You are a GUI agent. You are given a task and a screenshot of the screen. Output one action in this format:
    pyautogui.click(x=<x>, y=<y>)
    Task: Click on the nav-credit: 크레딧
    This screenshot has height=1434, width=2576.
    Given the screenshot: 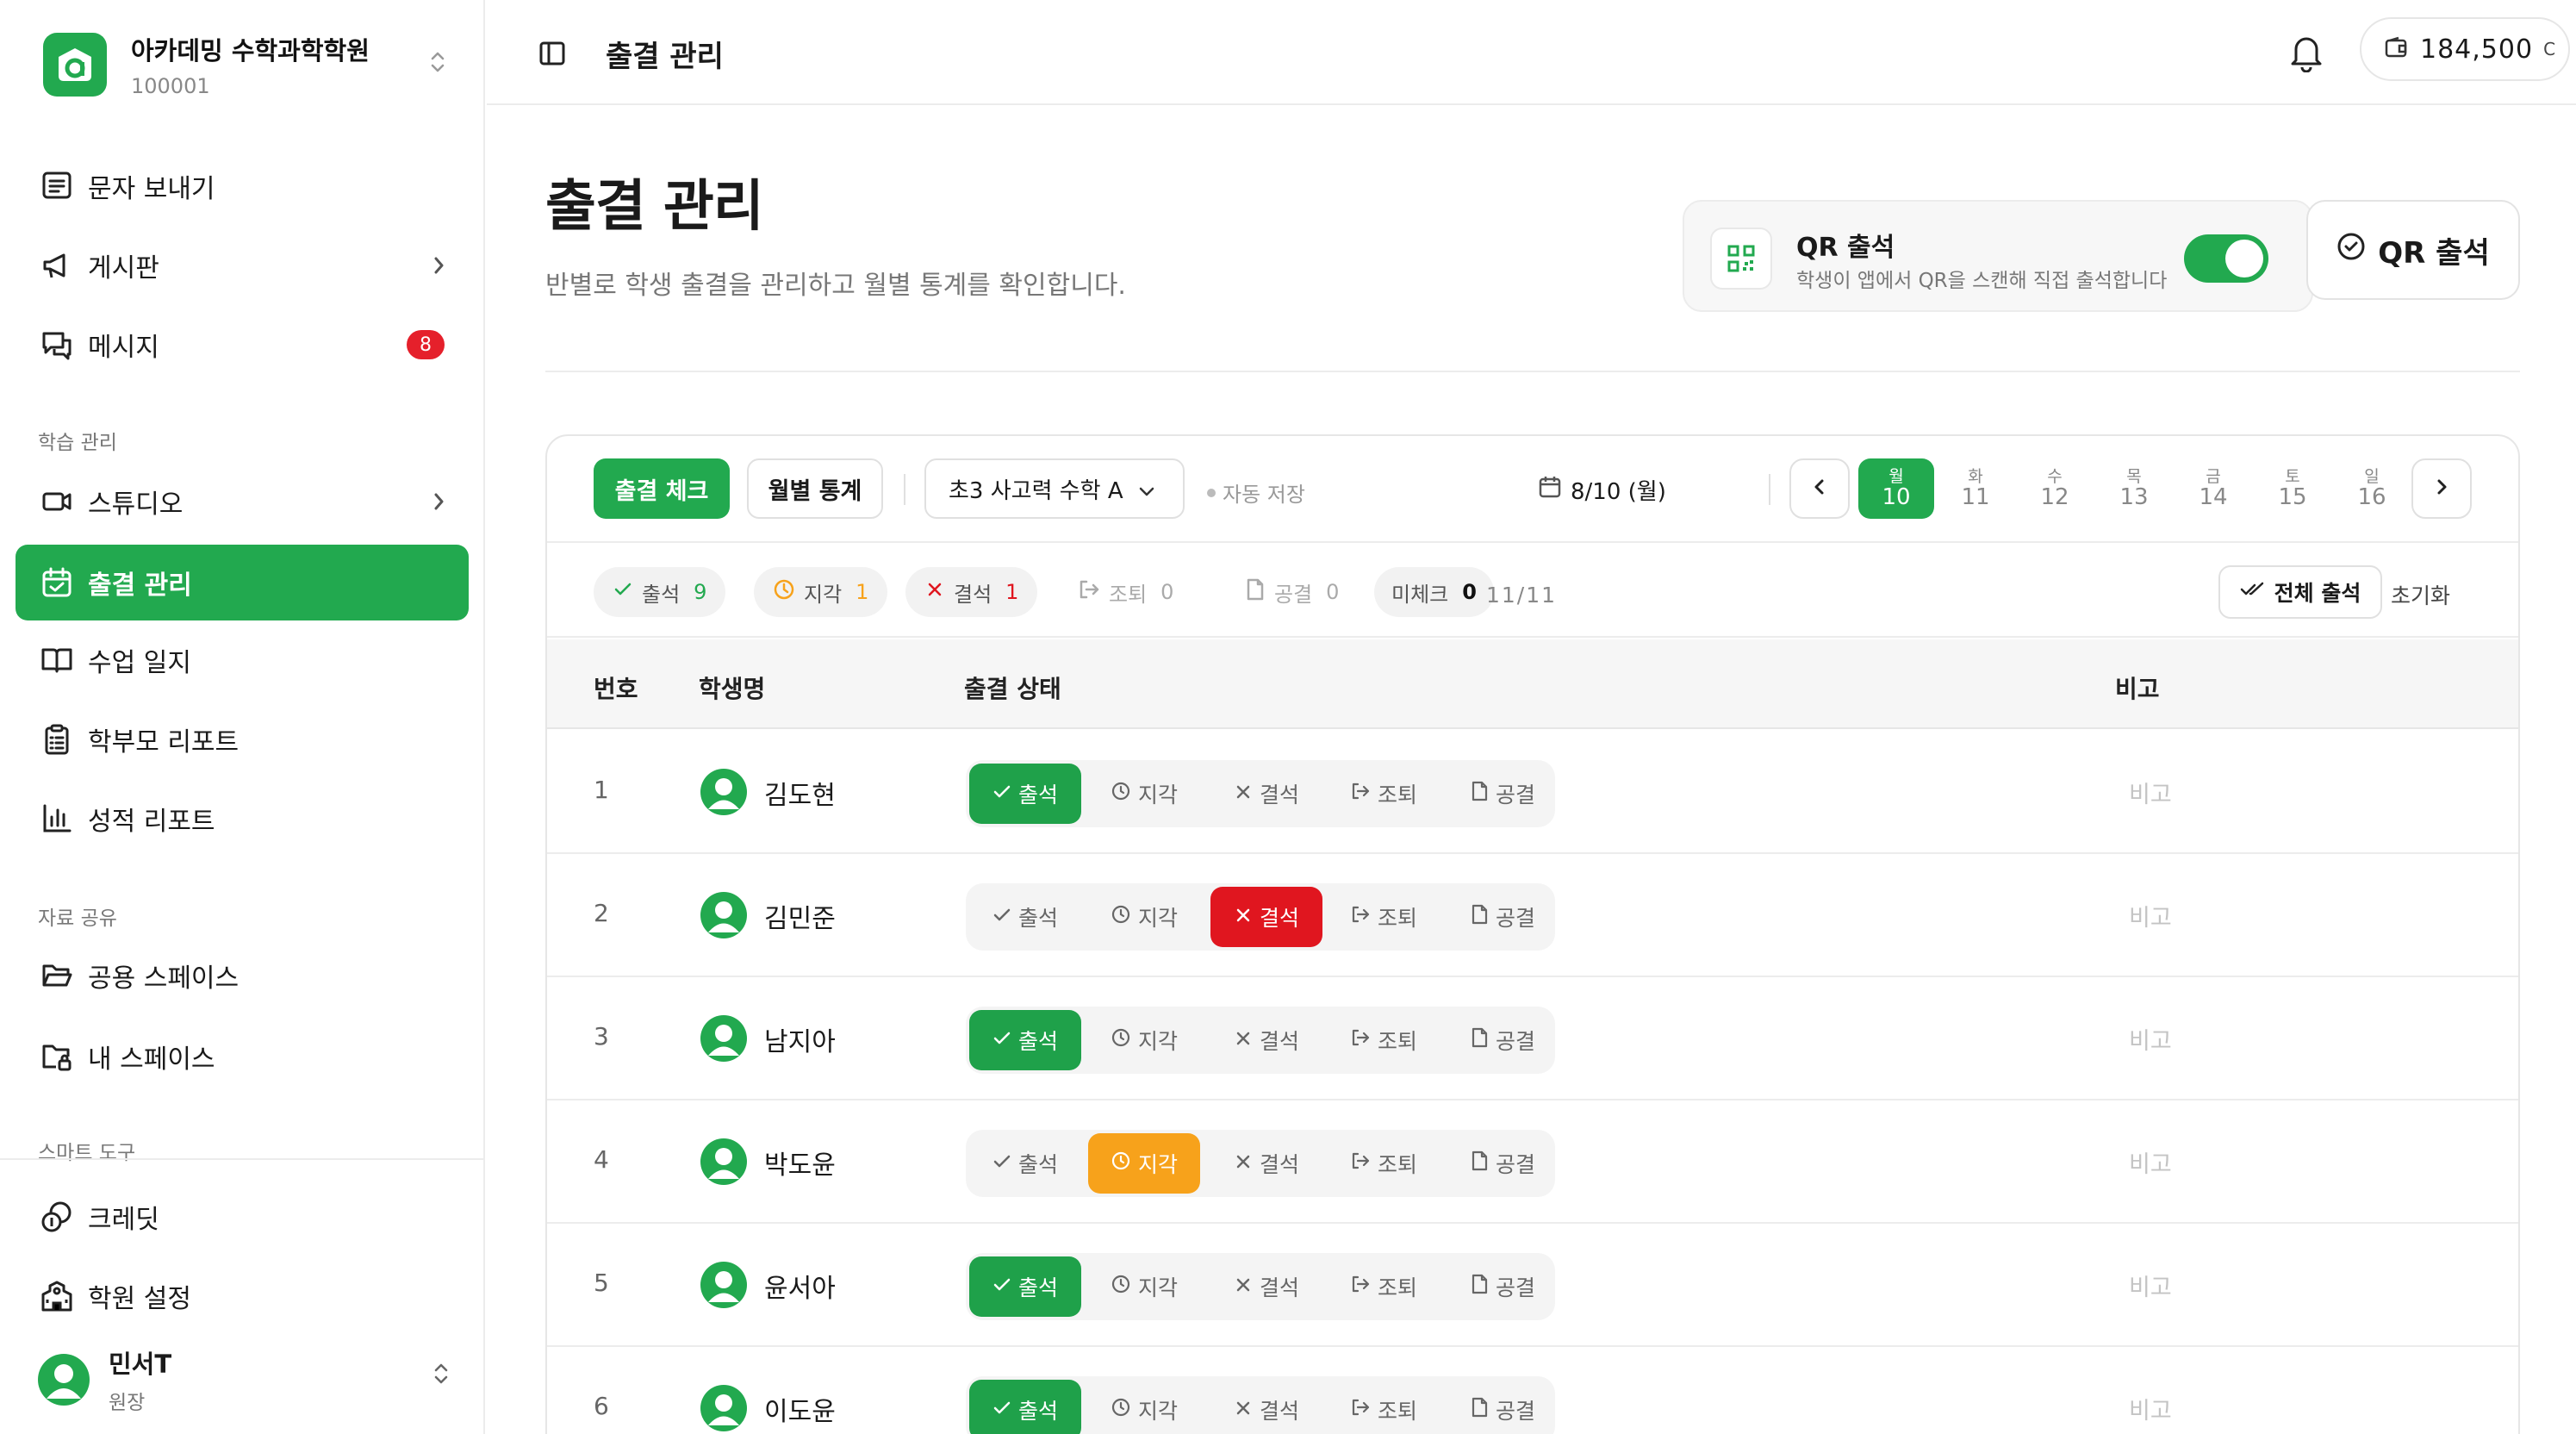 What is the action you would take?
    pyautogui.click(x=243, y=1217)
    